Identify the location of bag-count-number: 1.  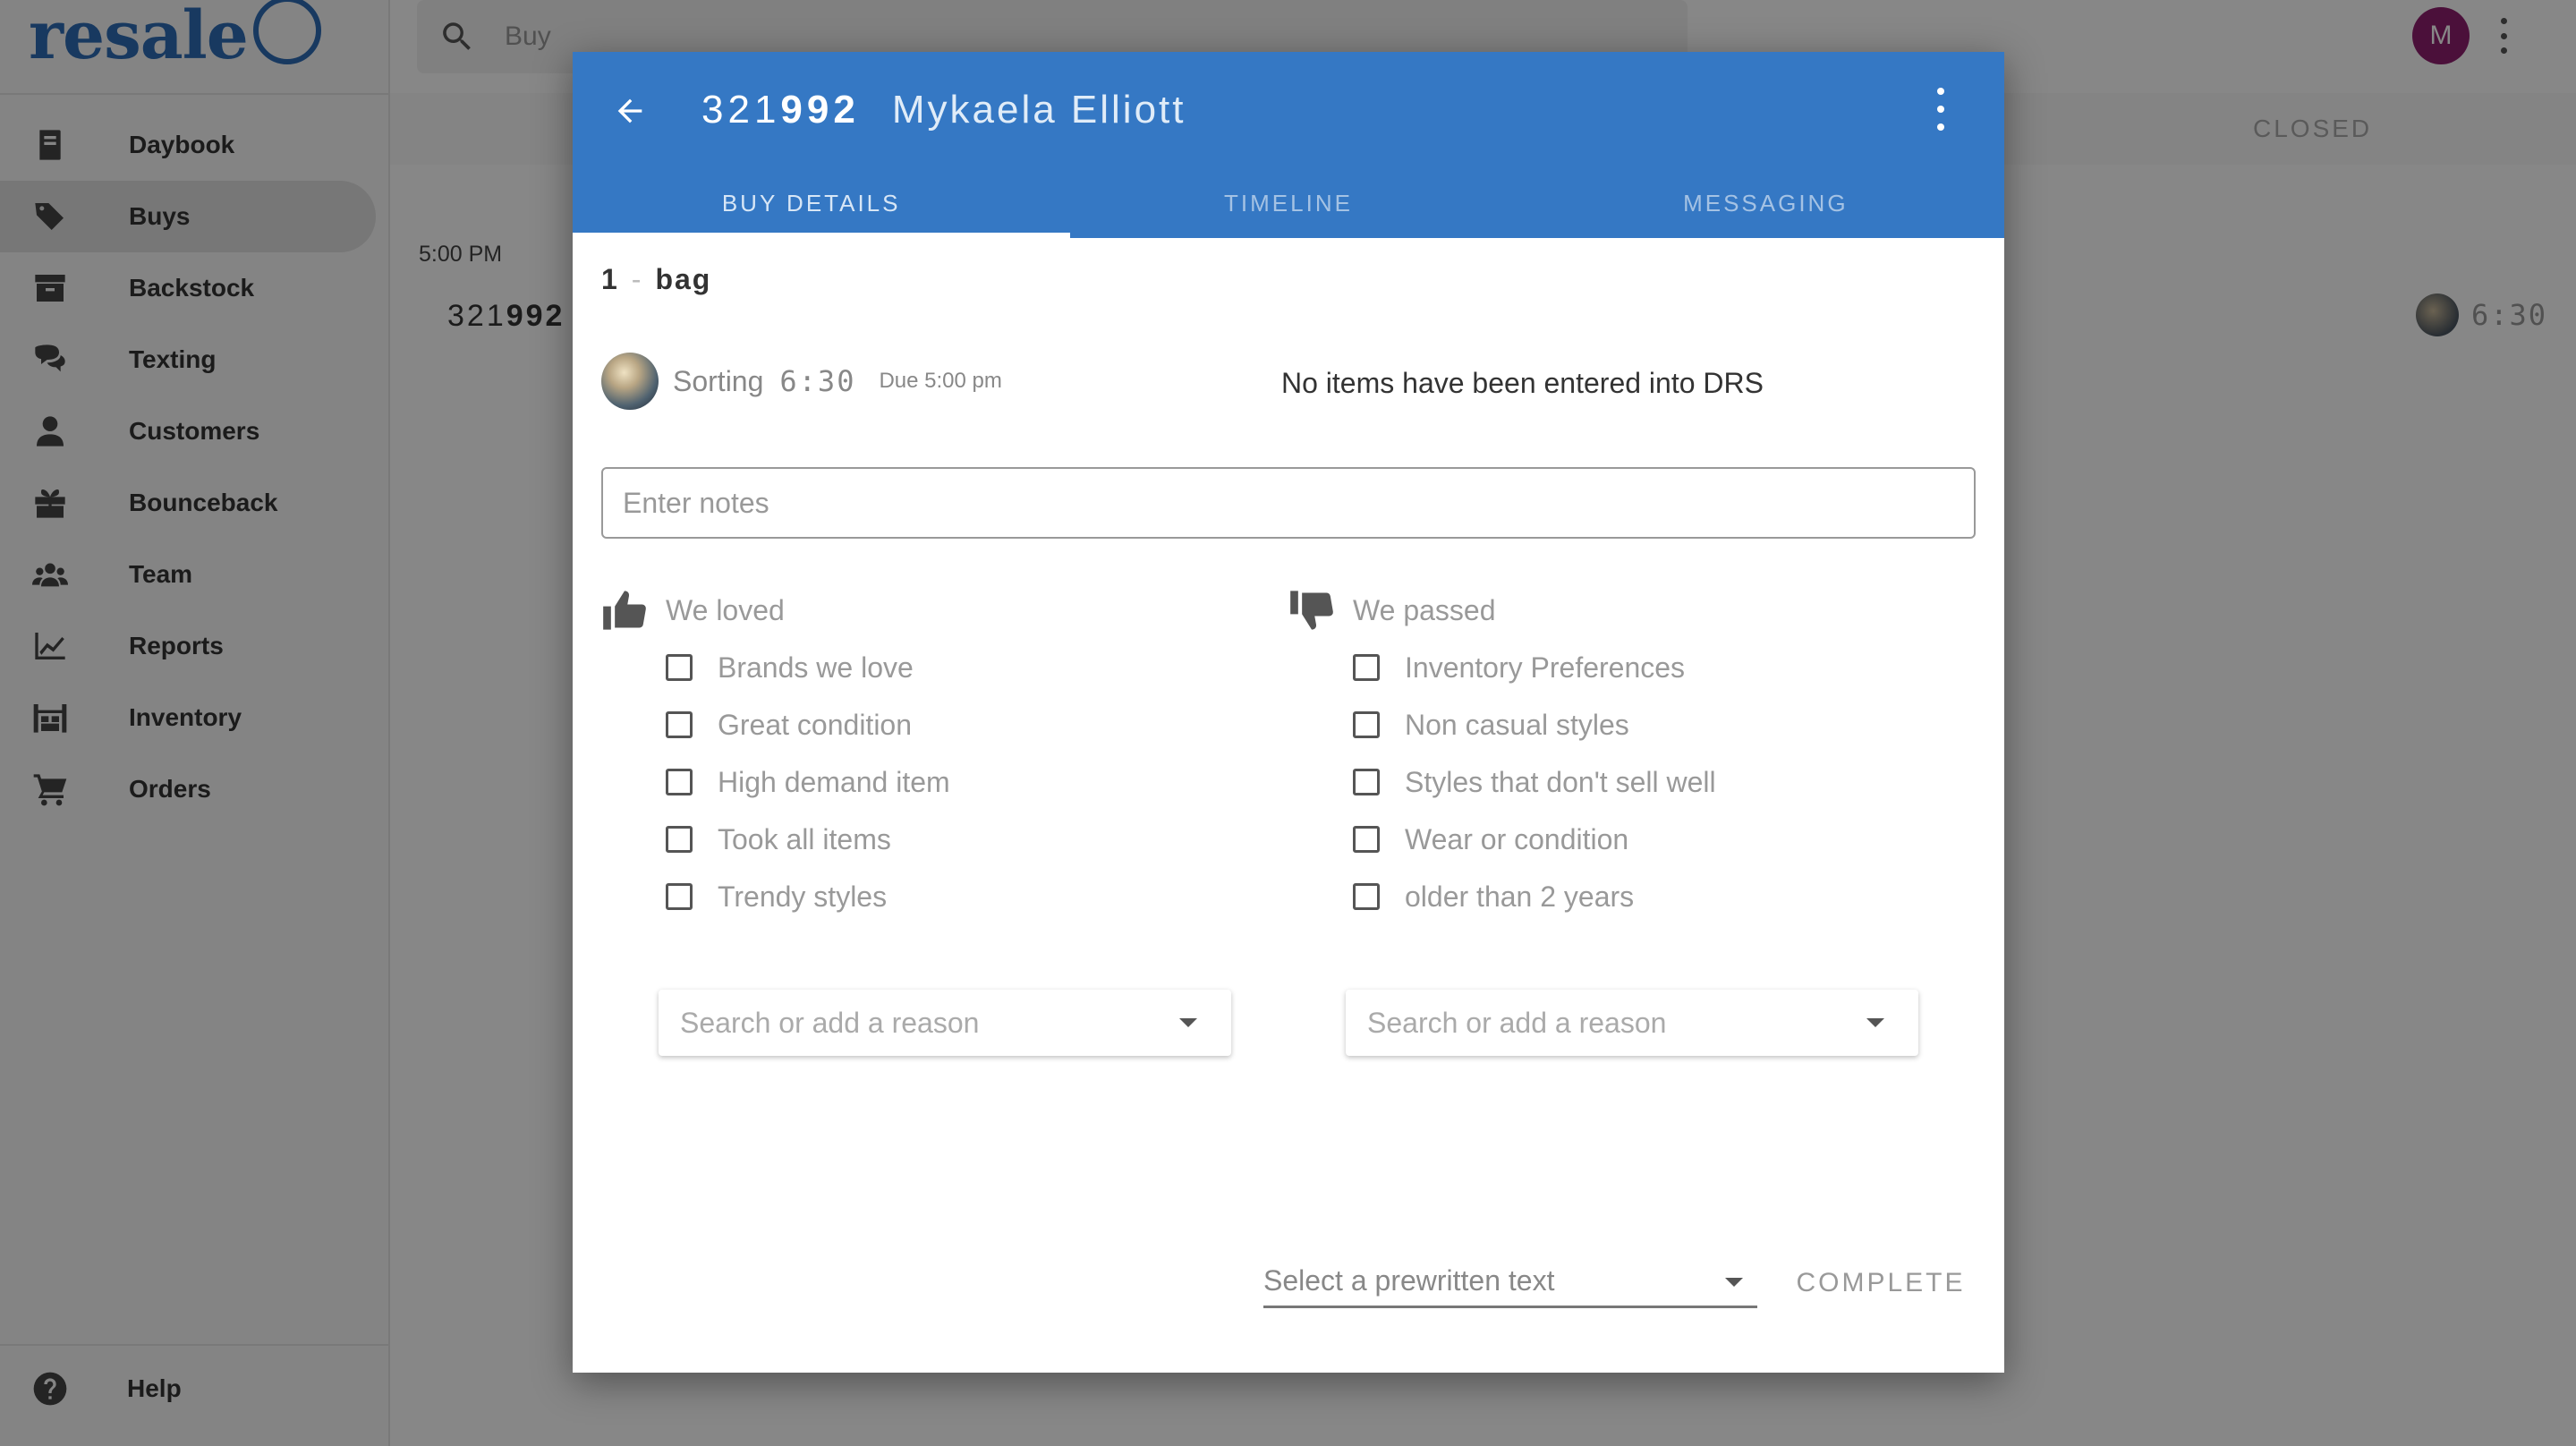
(610, 279).